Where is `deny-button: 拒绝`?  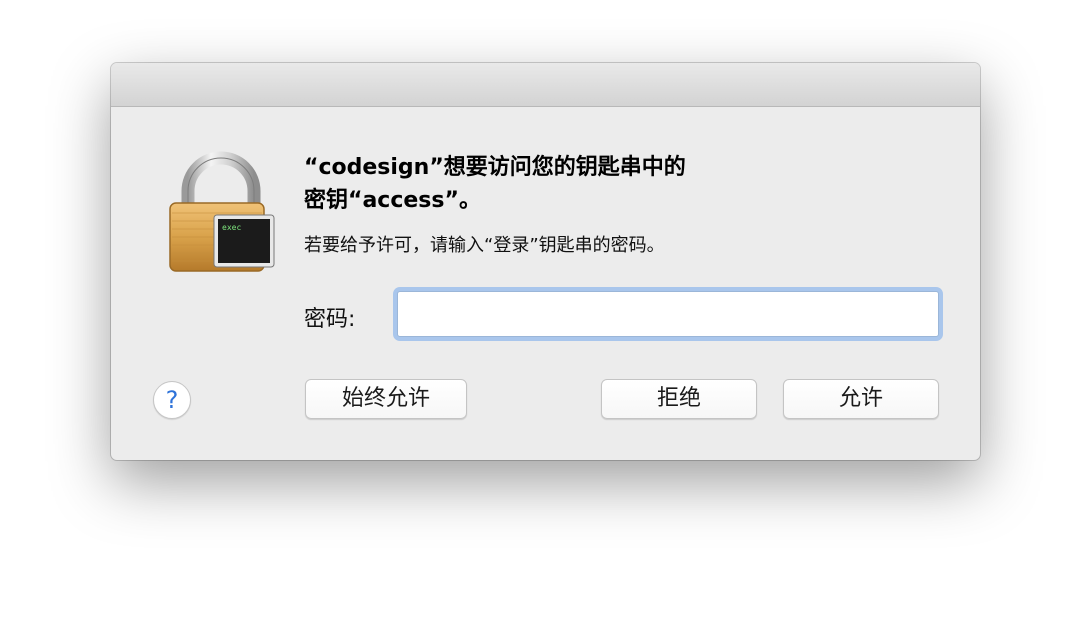 deny-button: 拒绝 is located at coordinates (679, 399).